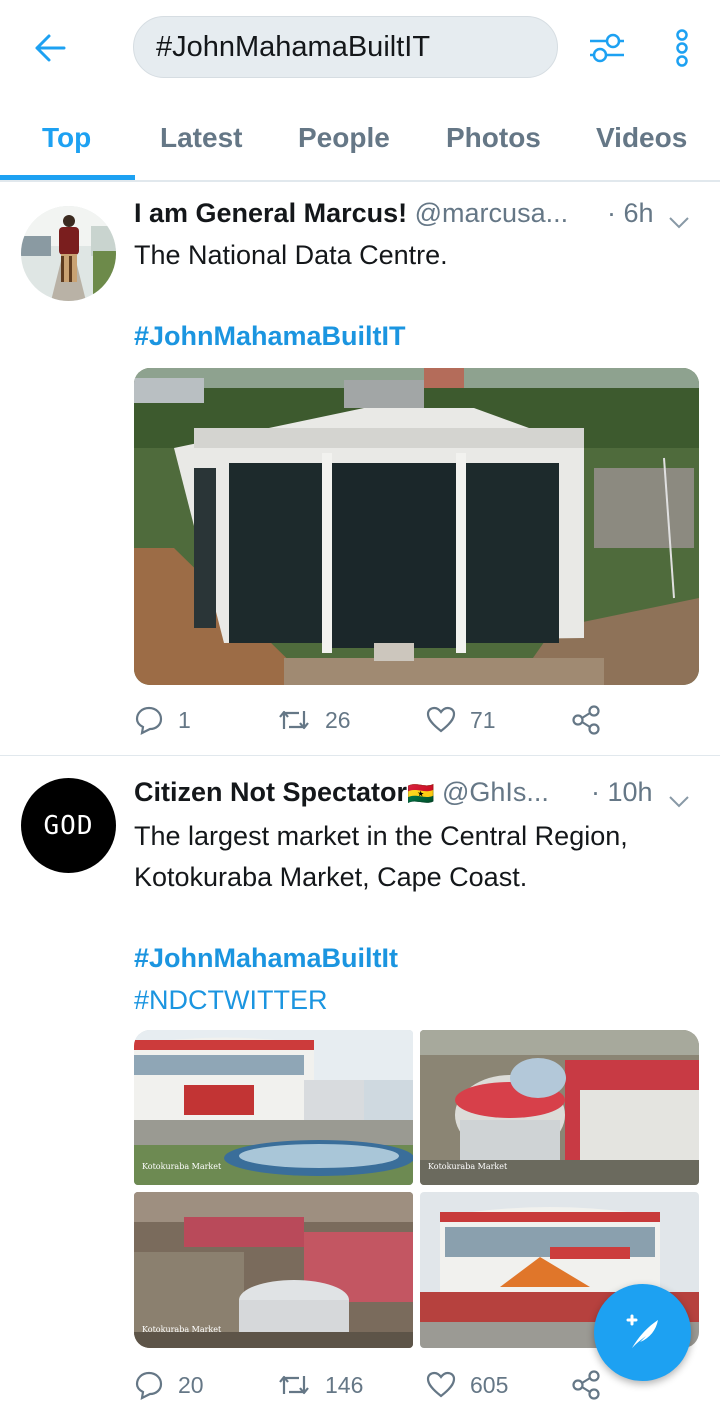 This screenshot has width=720, height=1405. What do you see at coordinates (291, 255) in the screenshot?
I see `tweet-text: The National Data Centre.` at bounding box center [291, 255].